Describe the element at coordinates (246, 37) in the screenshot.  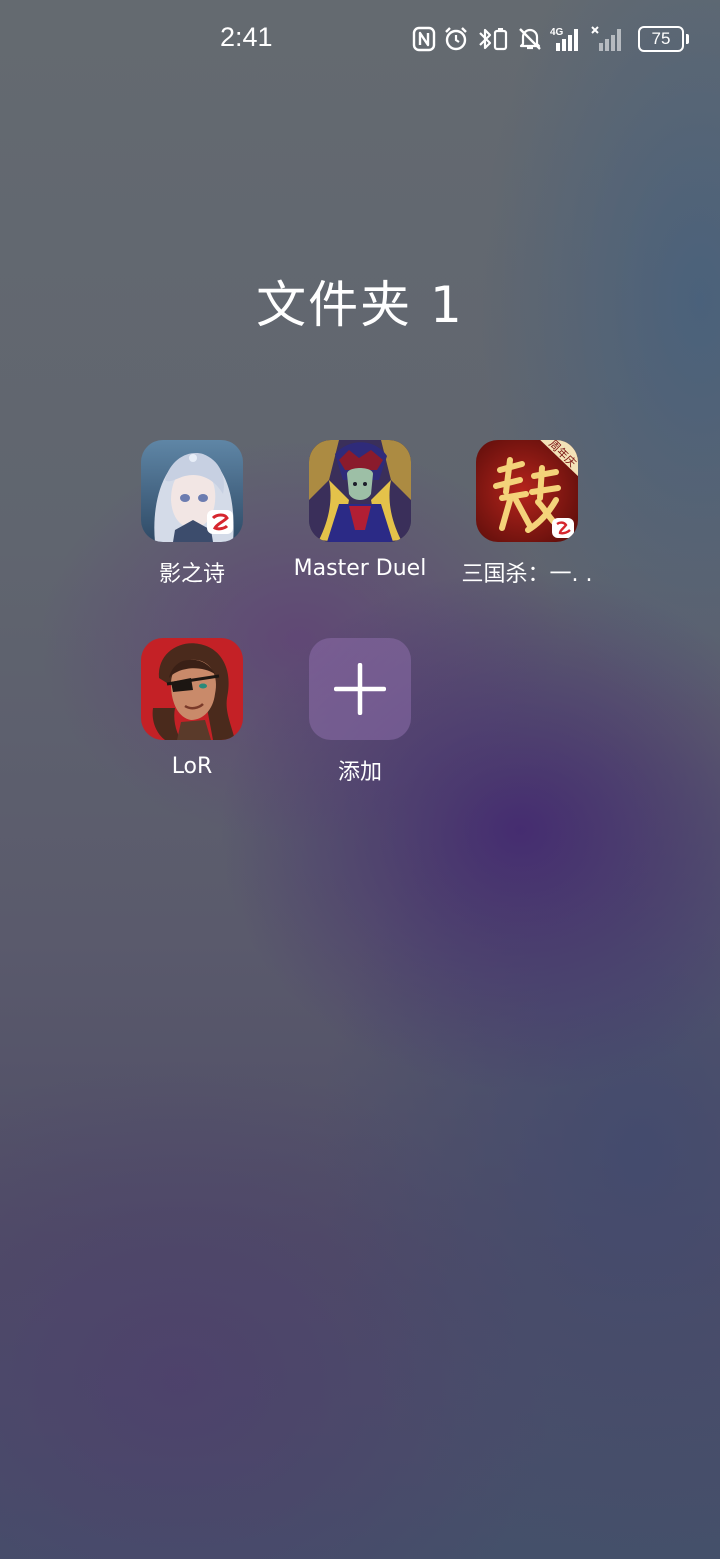
I see `status-time: 2:41` at that location.